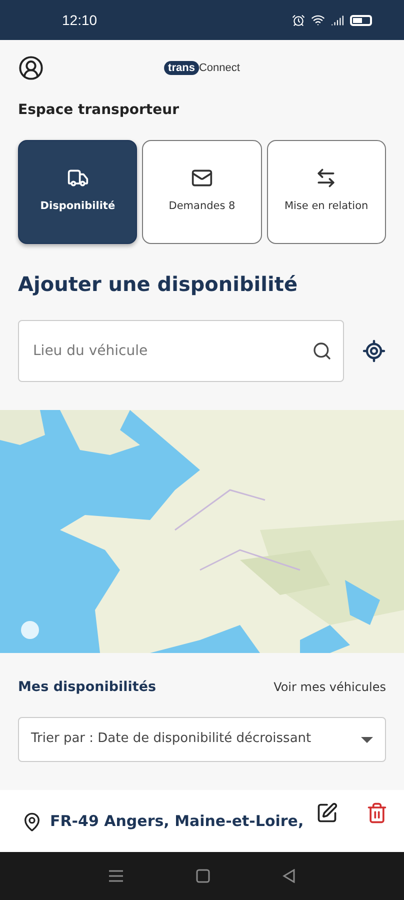  I want to click on map-pin-icon, so click(32, 822).